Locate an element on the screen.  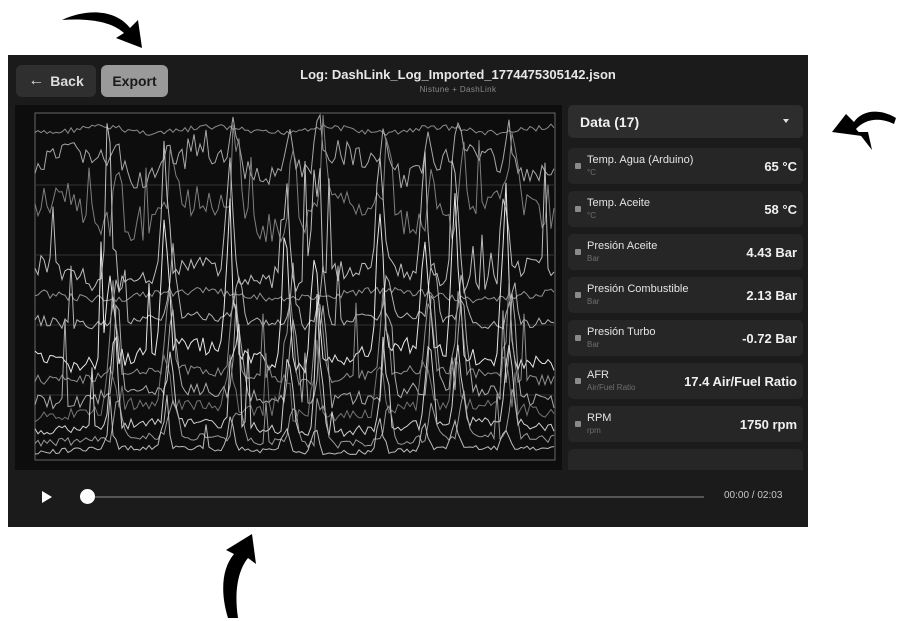
data-item-name: Presión Aceite is located at coordinates (622, 246).